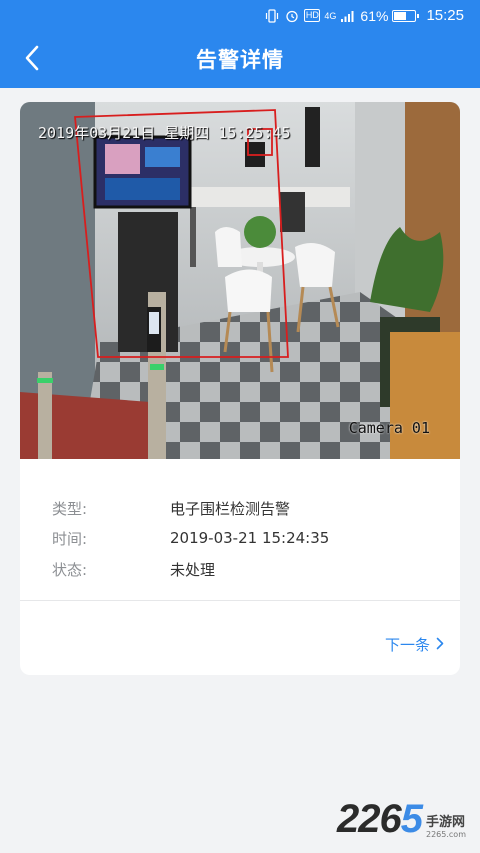 The image size is (480, 853). What do you see at coordinates (312, 15) in the screenshot?
I see `hd-icon: HD` at bounding box center [312, 15].